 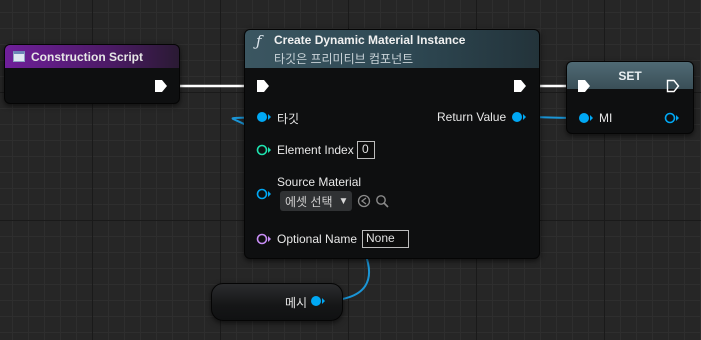 I want to click on chevron-down-icon: ▼, so click(x=343, y=201).